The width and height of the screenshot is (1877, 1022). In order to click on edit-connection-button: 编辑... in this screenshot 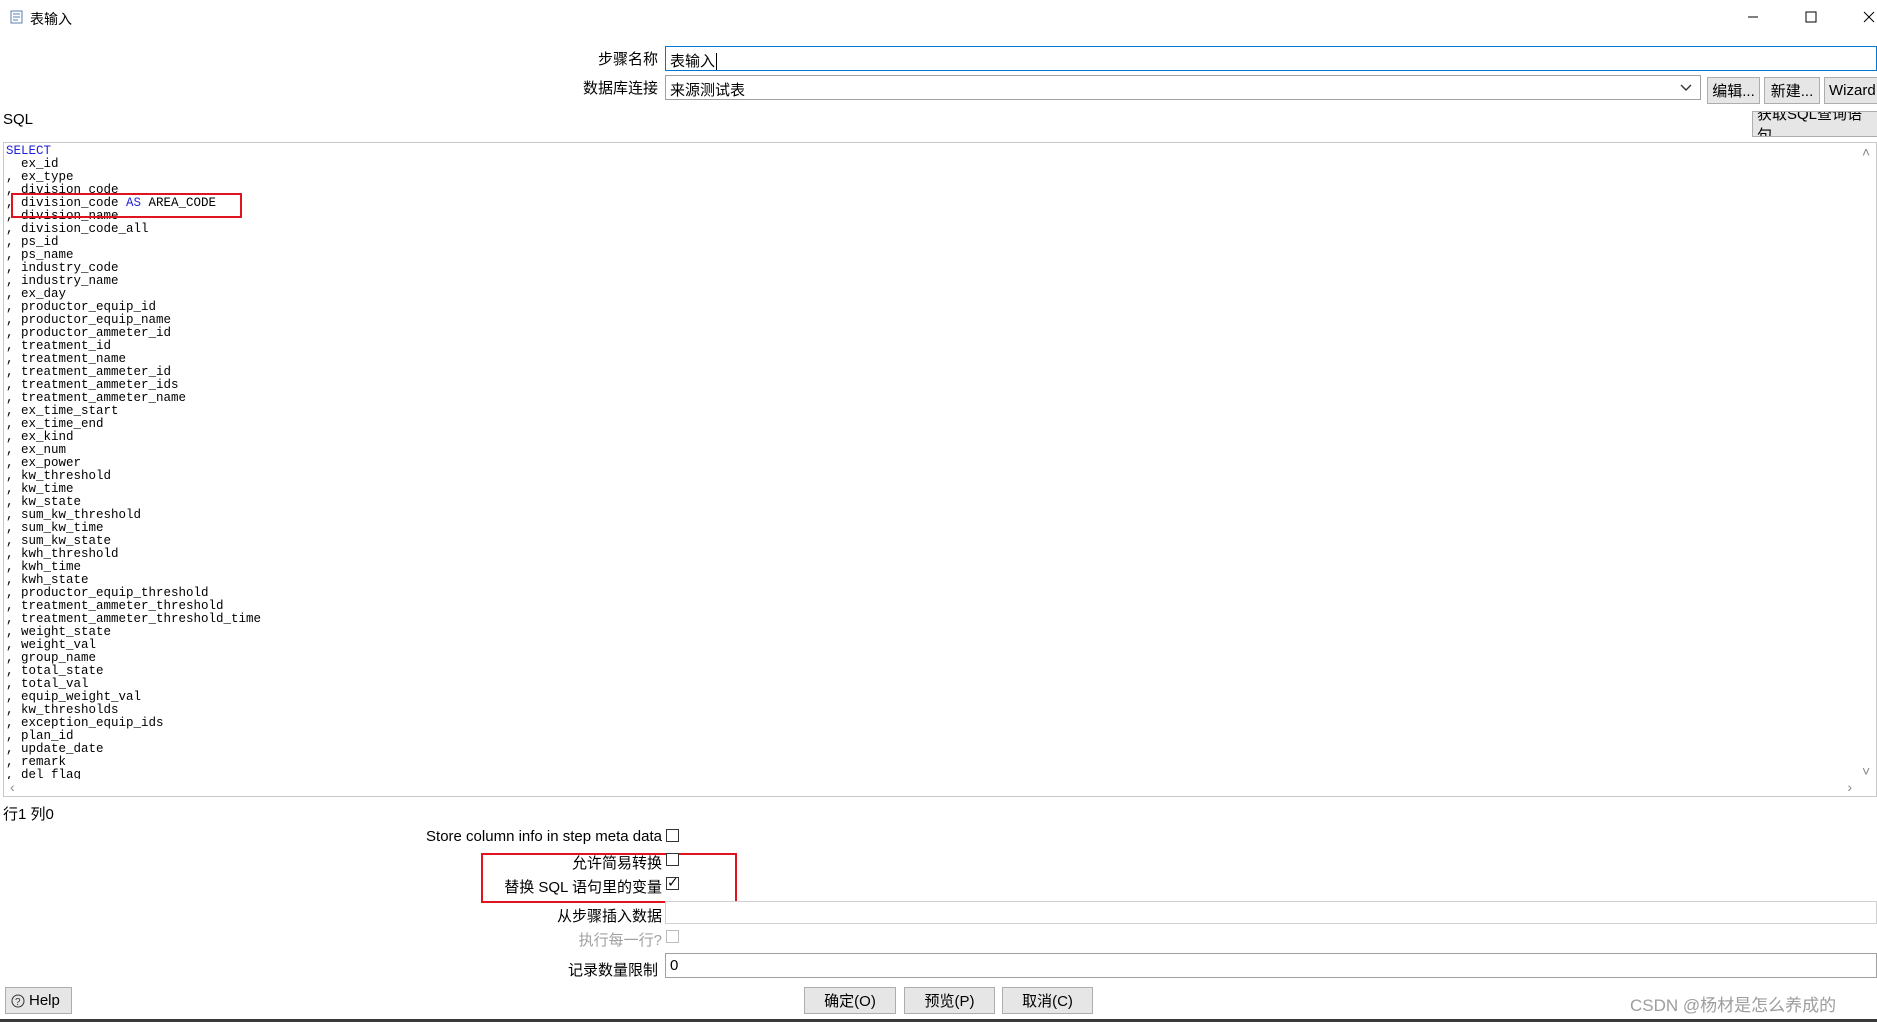, I will do `click(1733, 90)`.